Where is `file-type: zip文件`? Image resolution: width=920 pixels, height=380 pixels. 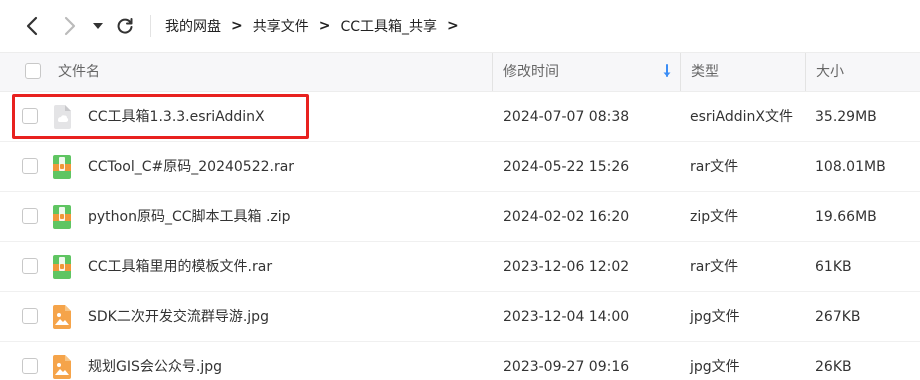 file-type: zip文件 is located at coordinates (714, 217).